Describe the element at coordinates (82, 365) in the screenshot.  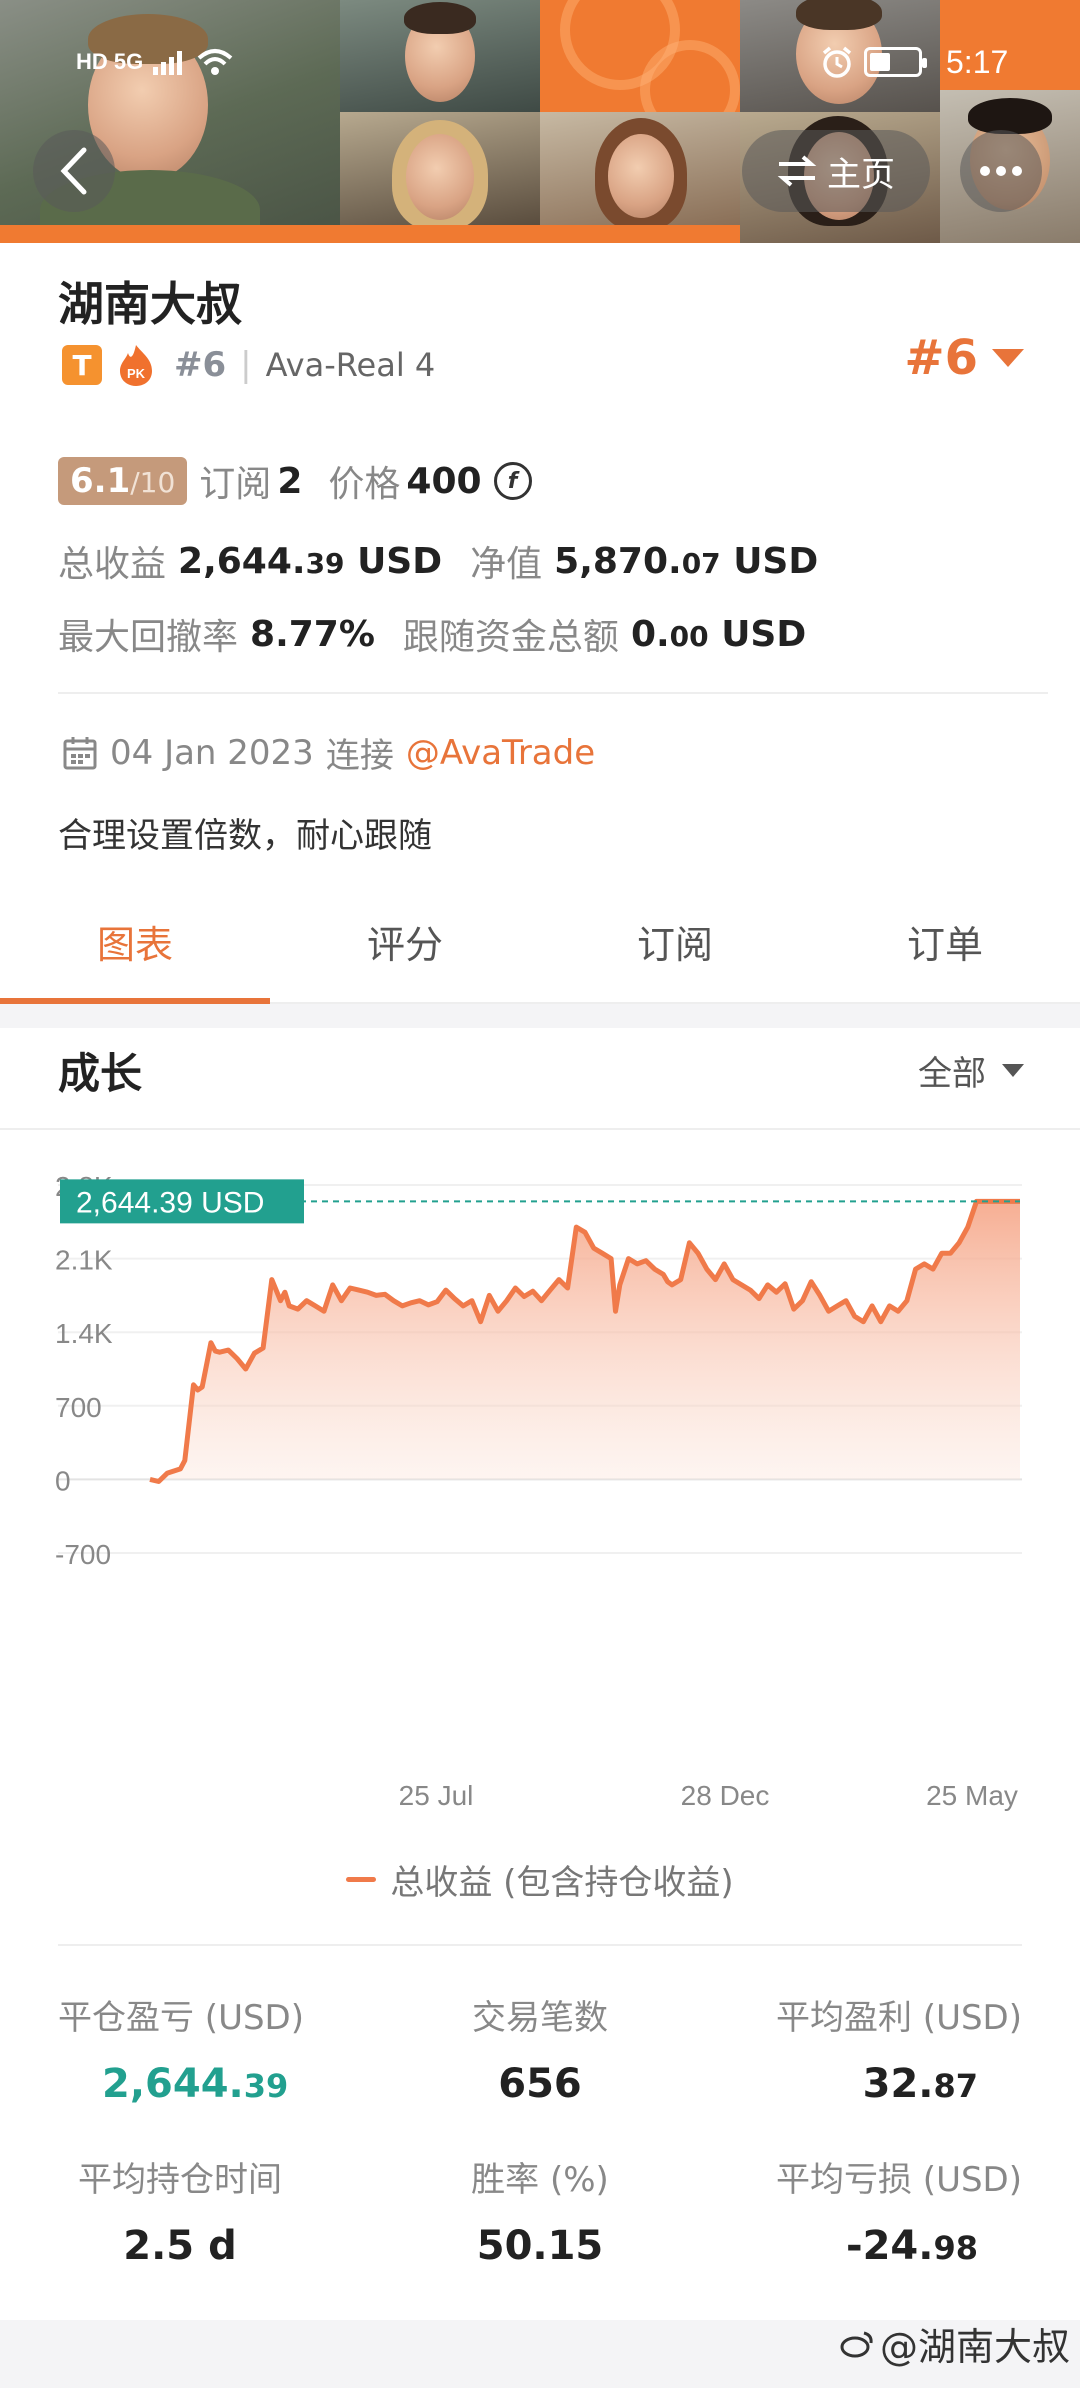
I see `type-badge: T` at that location.